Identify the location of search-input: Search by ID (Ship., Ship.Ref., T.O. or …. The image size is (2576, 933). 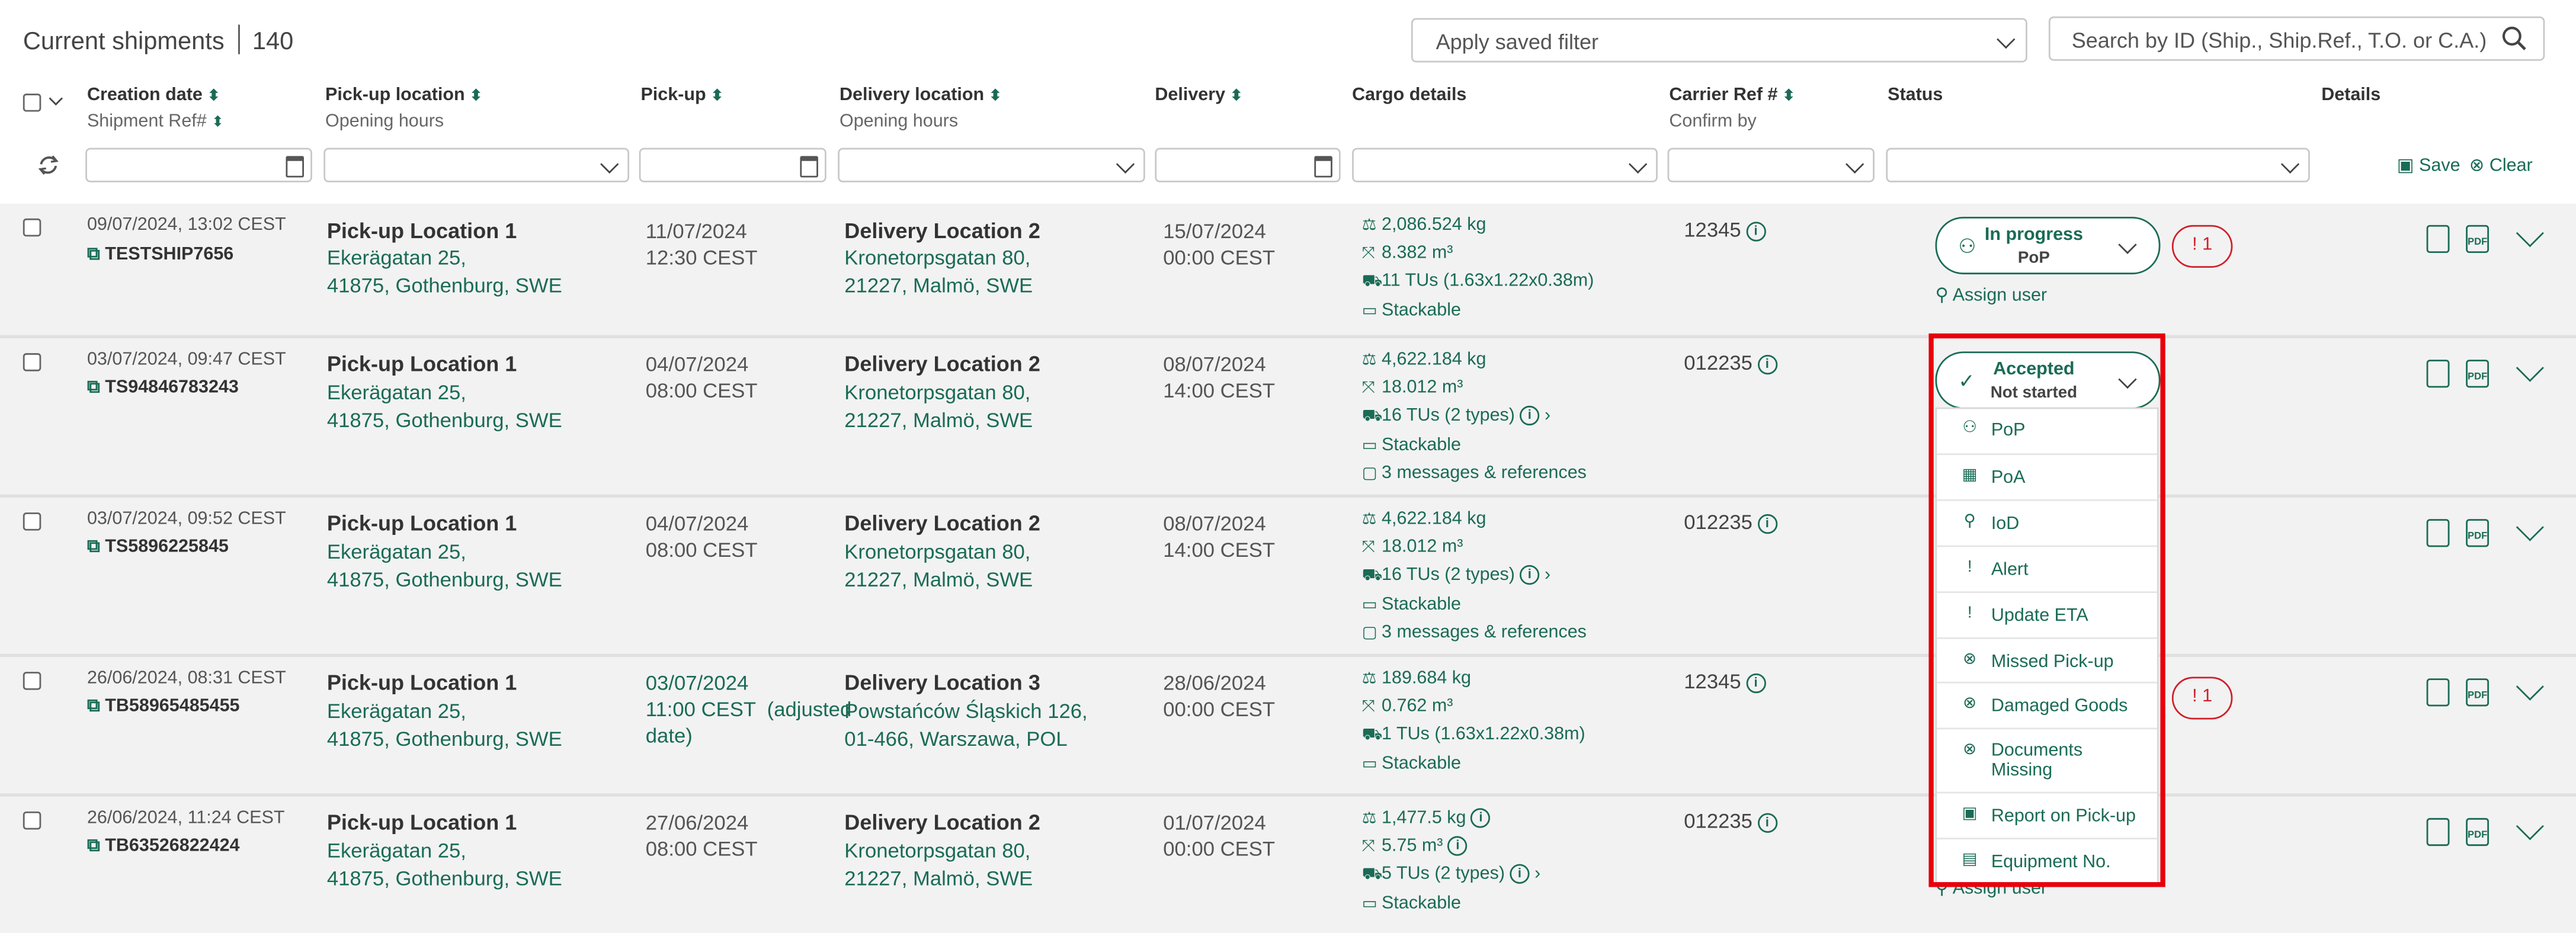
(2296, 38).